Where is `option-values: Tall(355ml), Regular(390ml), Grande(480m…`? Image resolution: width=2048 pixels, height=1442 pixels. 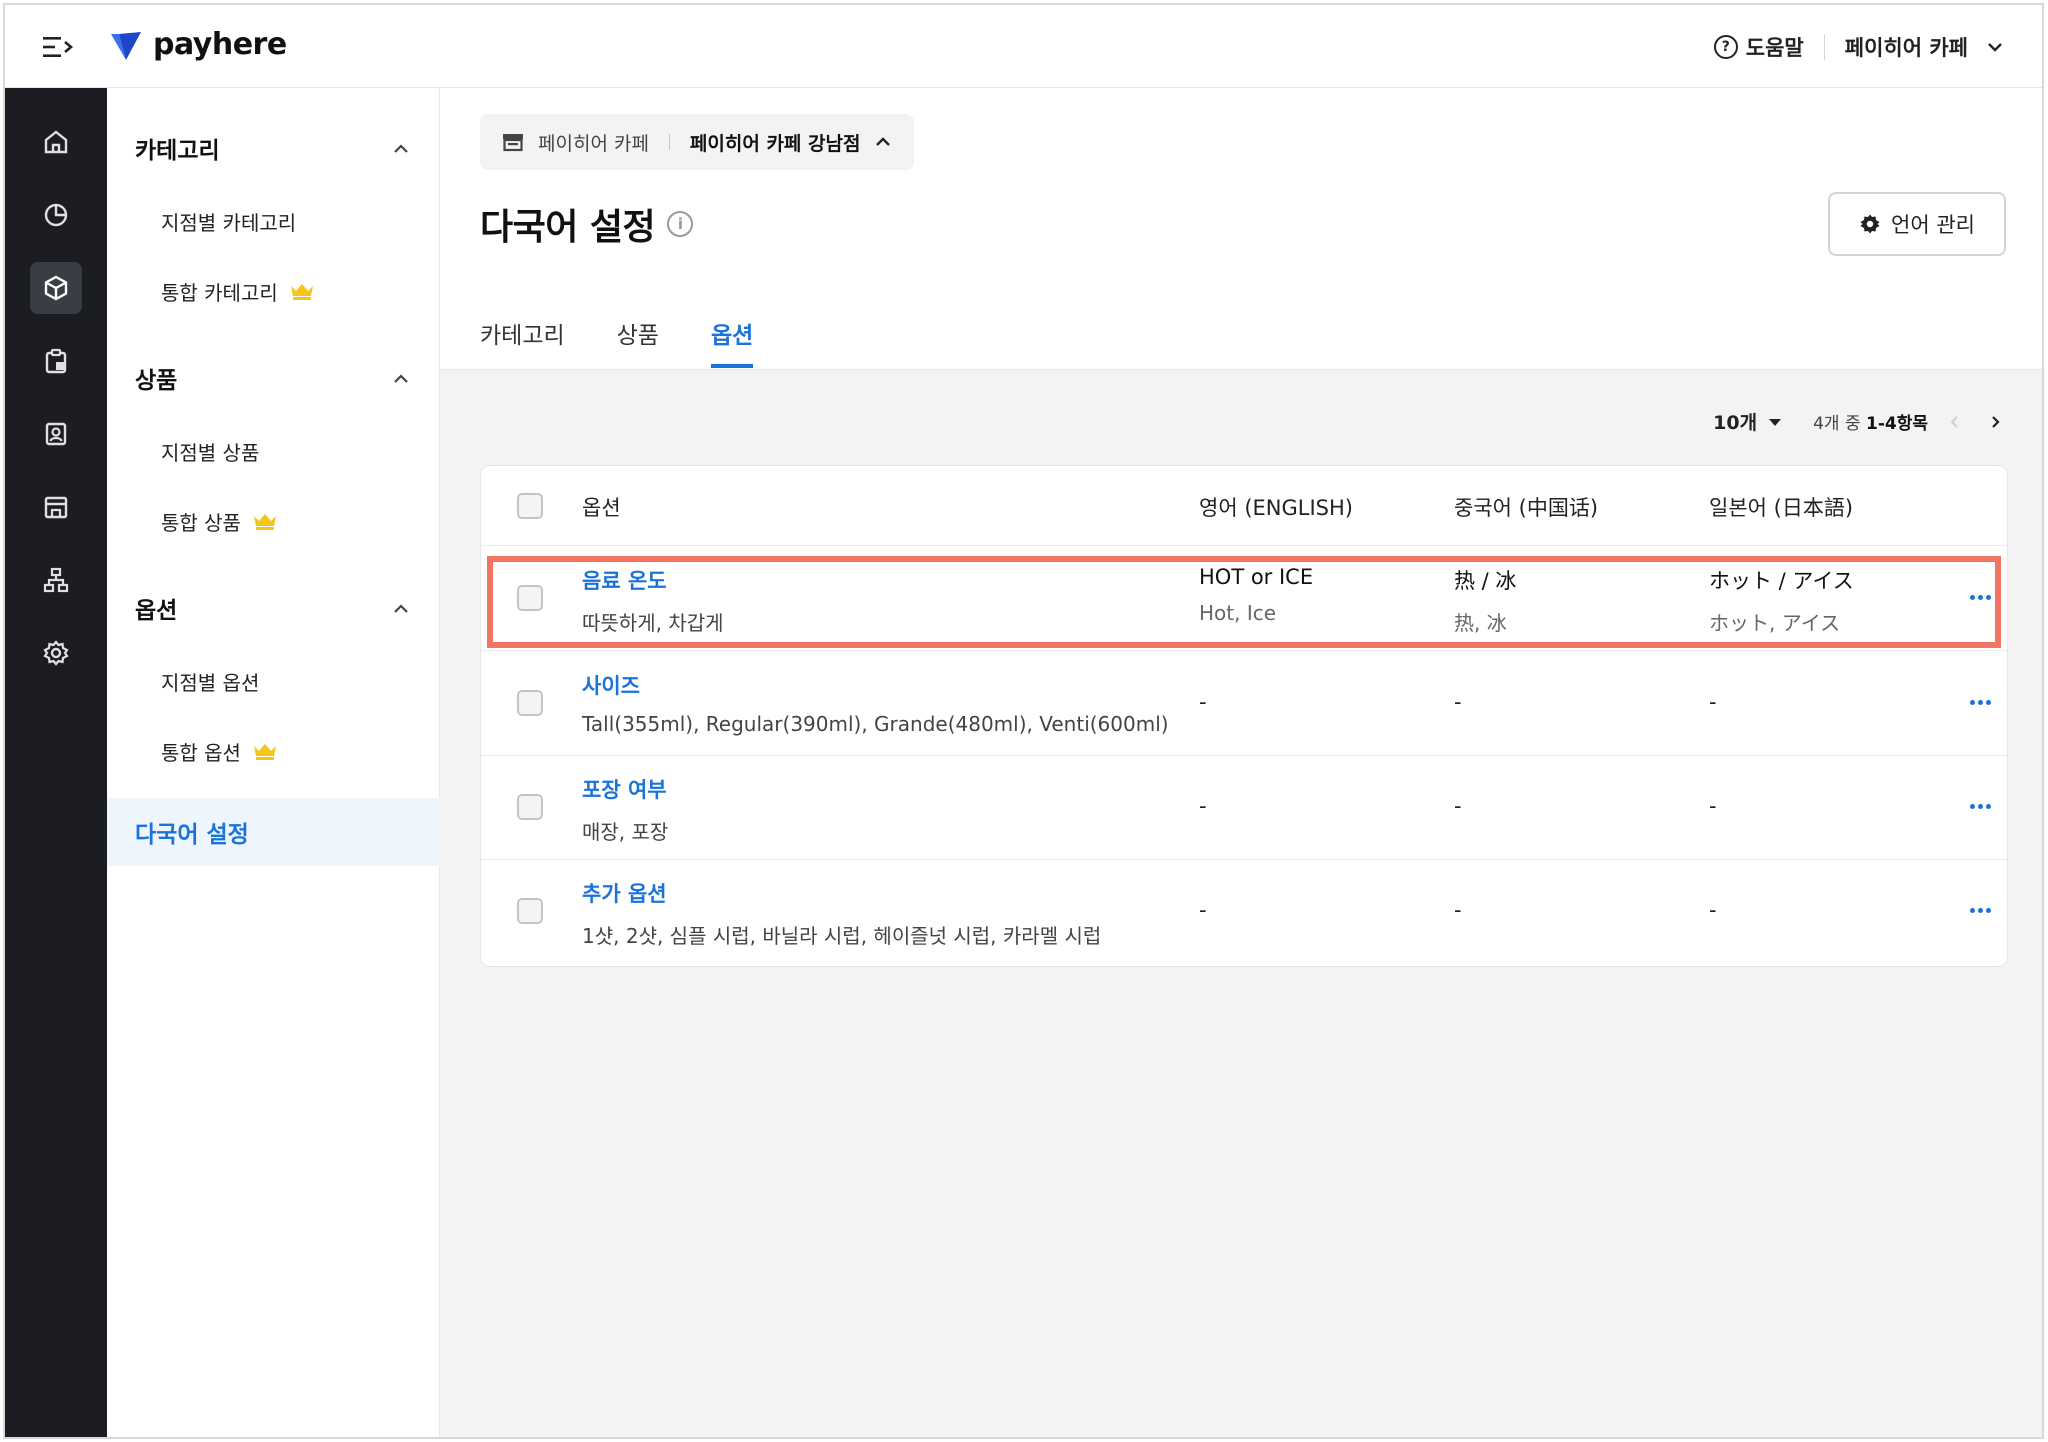 option-values: Tall(355ml), Regular(390ml), Grande(480m… is located at coordinates (875, 724).